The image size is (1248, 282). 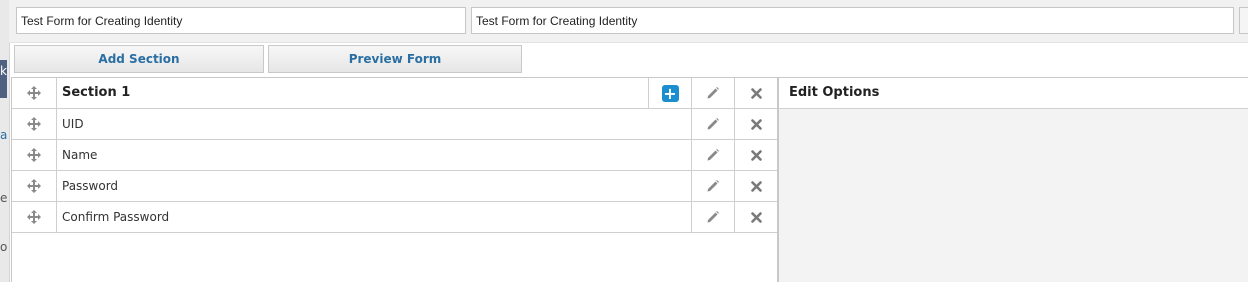 What do you see at coordinates (116, 217) in the screenshot?
I see `field-label: Confirm Password` at bounding box center [116, 217].